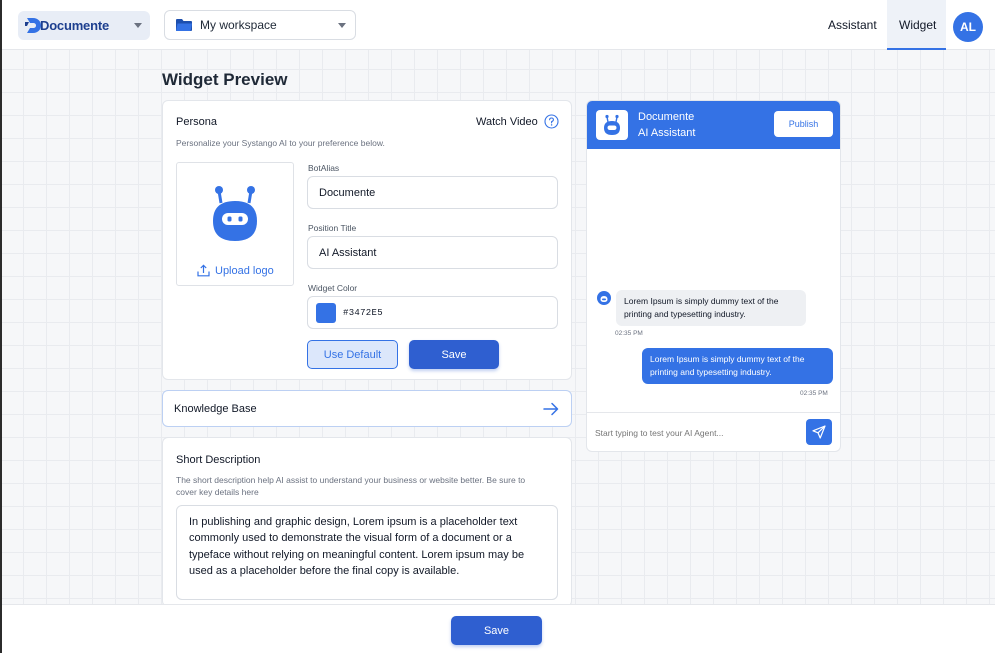 Image resolution: width=995 pixels, height=653 pixels. Describe the element at coordinates (454, 354) in the screenshot. I see `persona-save-button: Save` at that location.